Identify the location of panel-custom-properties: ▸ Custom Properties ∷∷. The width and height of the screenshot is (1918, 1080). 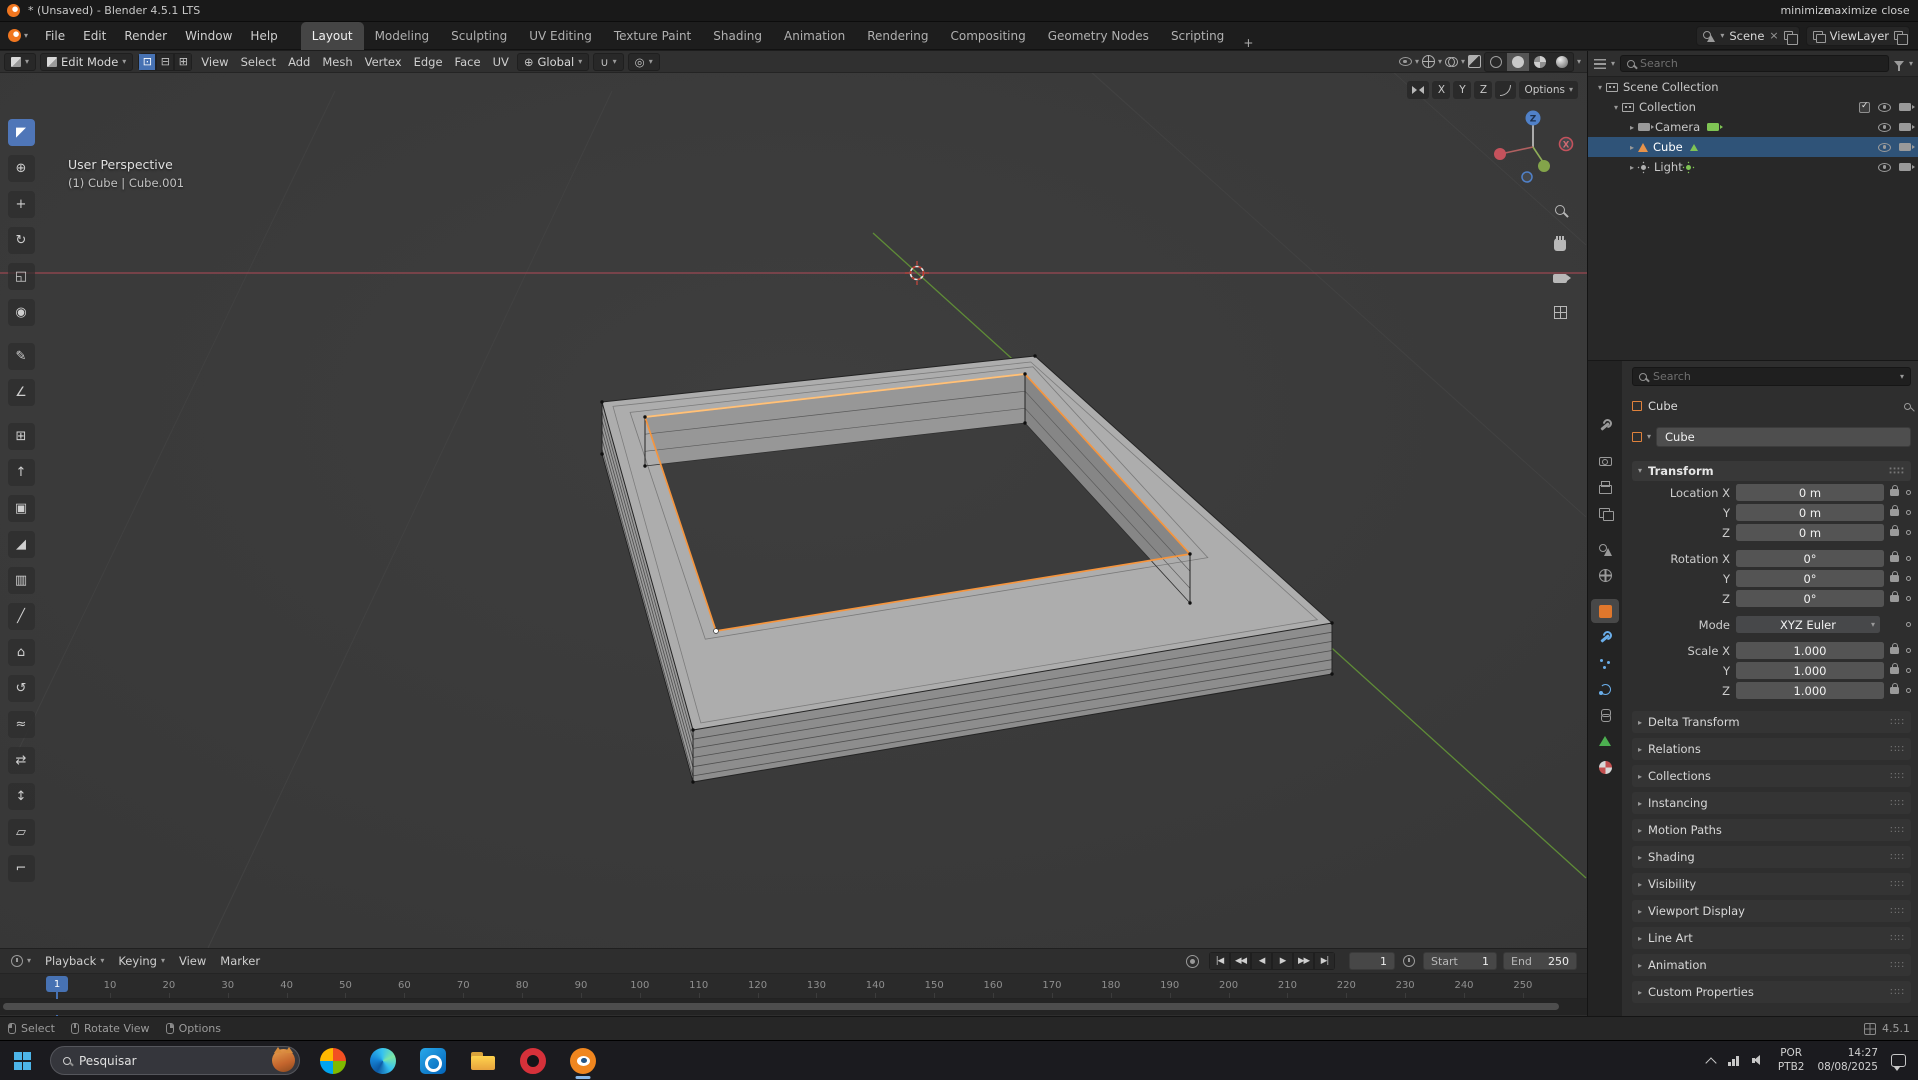
(1771, 992).